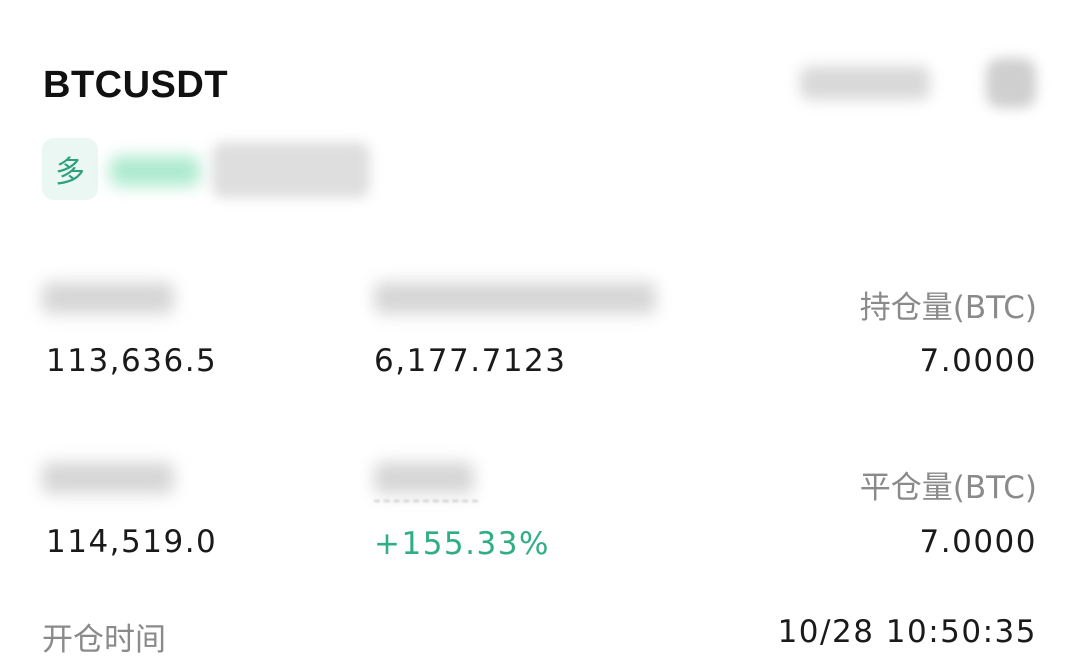 Image resolution: width=1080 pixels, height=659 pixels. Describe the element at coordinates (978, 361) in the screenshot. I see `position-size-value: 7.0000` at that location.